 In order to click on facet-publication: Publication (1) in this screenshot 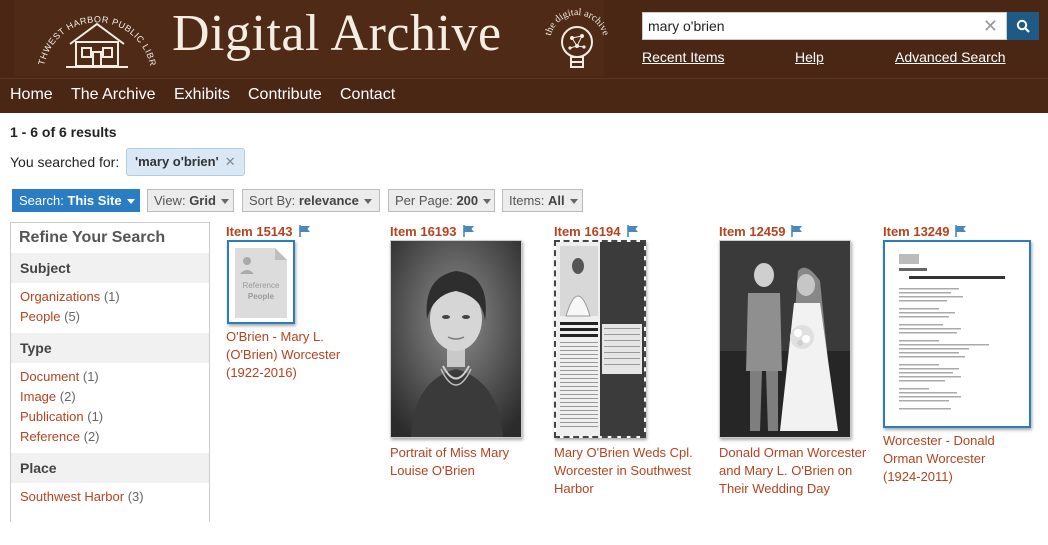, I will do `click(61, 416)`.